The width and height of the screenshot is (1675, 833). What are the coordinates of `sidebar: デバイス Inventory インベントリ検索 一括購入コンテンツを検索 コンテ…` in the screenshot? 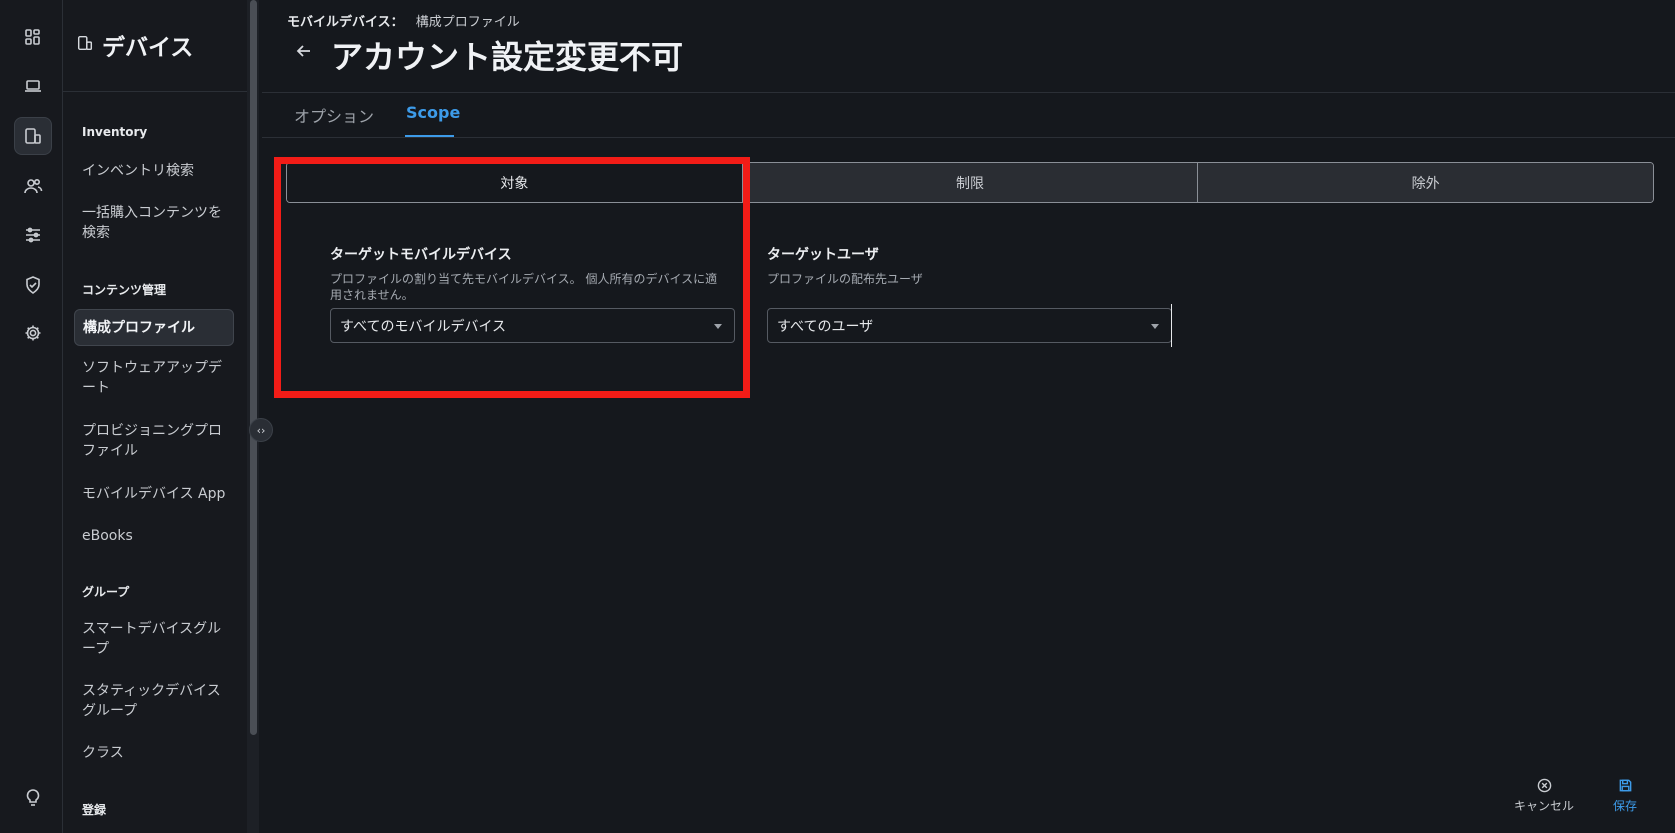 It's located at (161, 416).